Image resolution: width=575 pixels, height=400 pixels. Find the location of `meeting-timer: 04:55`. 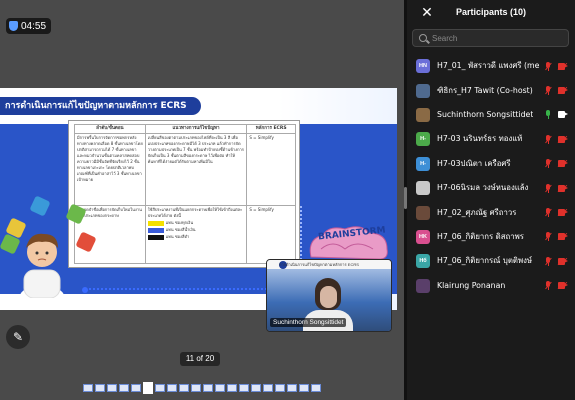

meeting-timer: 04:55 is located at coordinates (29, 26).